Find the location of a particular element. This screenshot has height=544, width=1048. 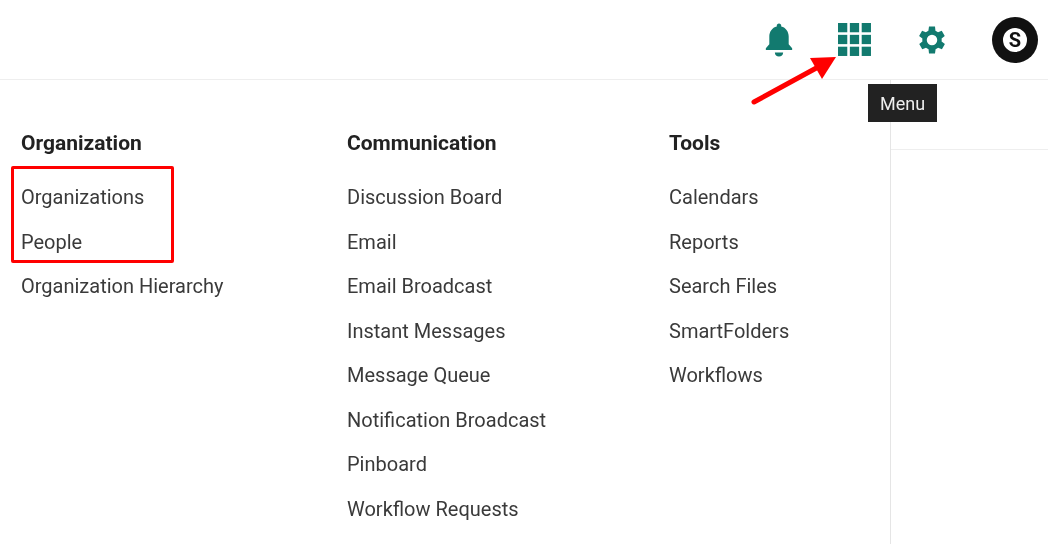

menu-link: People is located at coordinates (52, 241).